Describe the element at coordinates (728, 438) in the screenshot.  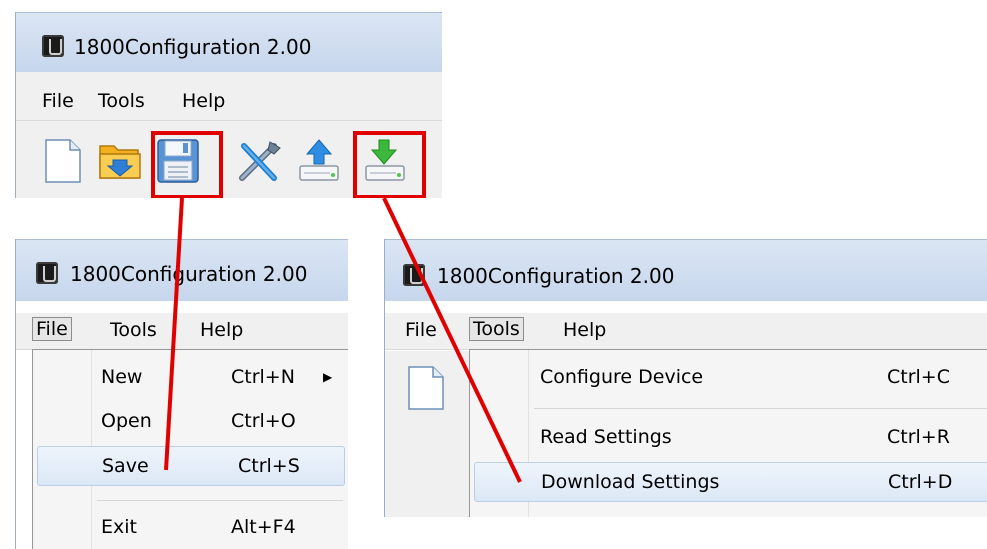
I see `menu-item-read-settings: Read Settings Ctrl+R` at that location.